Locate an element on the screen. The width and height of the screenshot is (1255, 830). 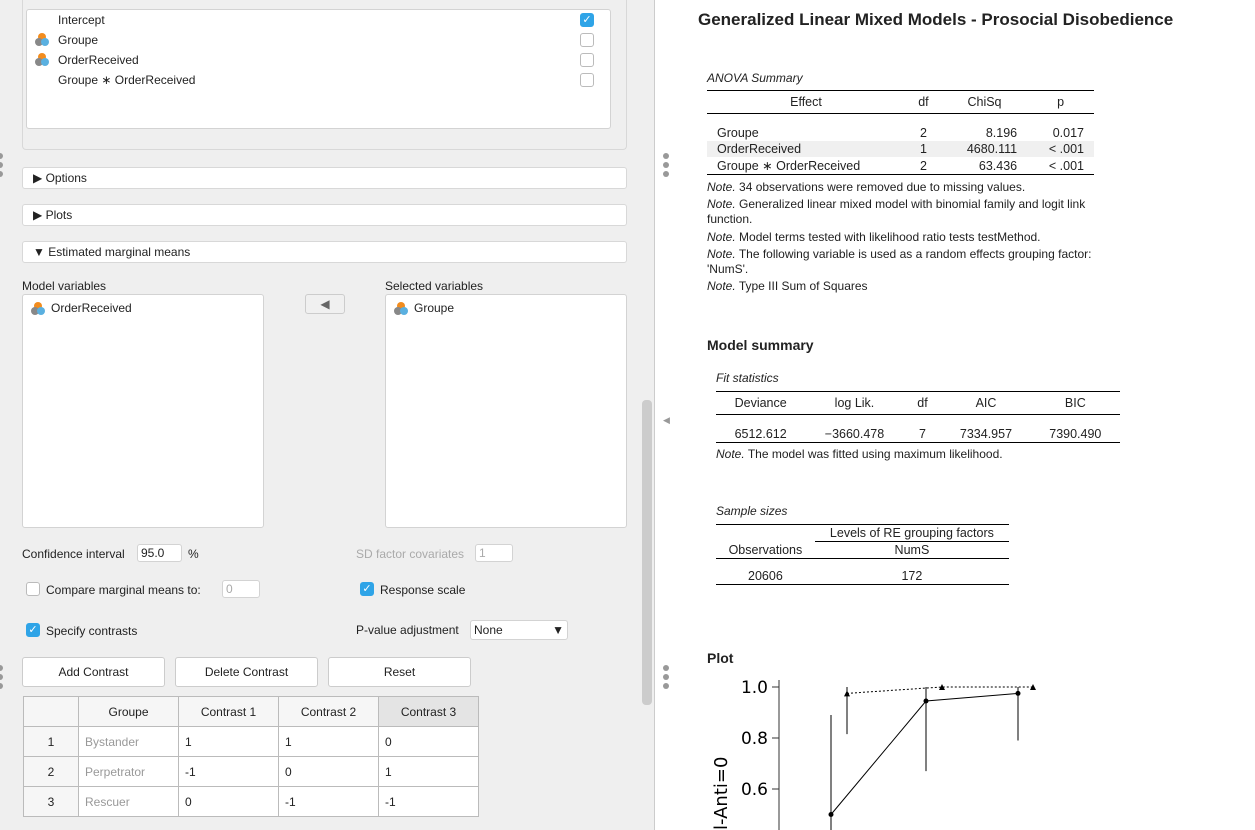
collapse-left-icon: ◀ is located at coordinates (666, 420).